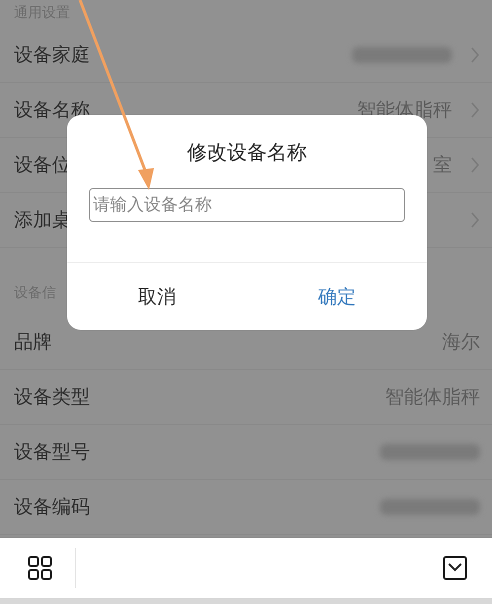 This screenshot has width=492, height=604. I want to click on settings-row: 设备编码, so click(246, 507).